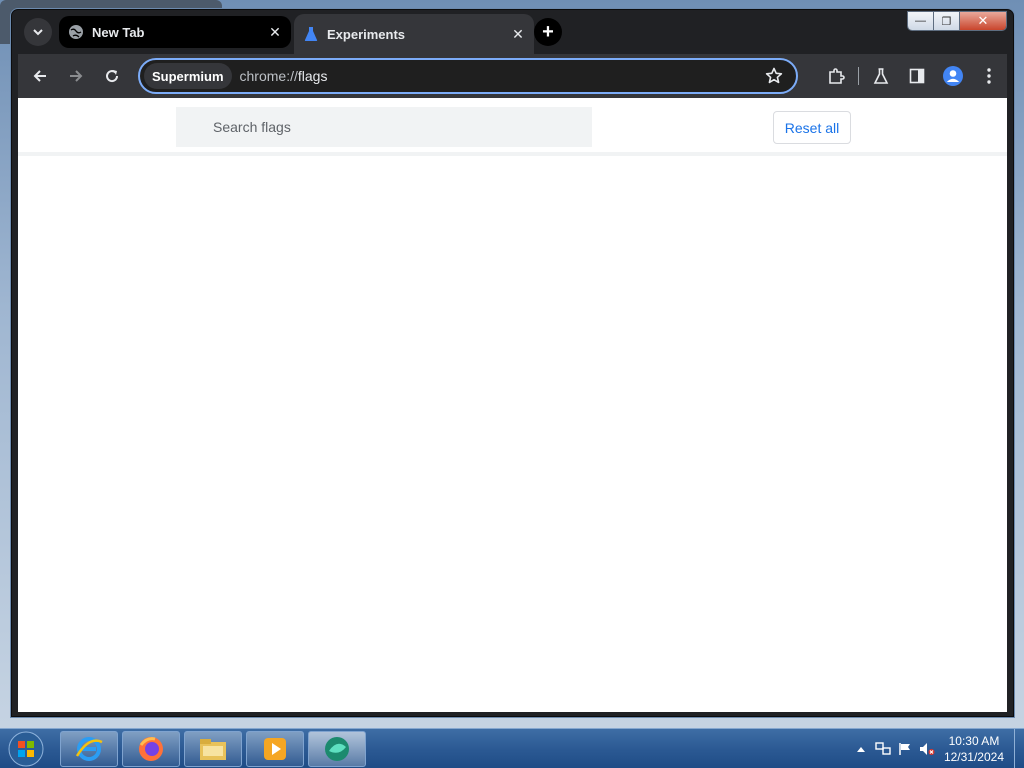  I want to click on network-icon, so click(883, 749).